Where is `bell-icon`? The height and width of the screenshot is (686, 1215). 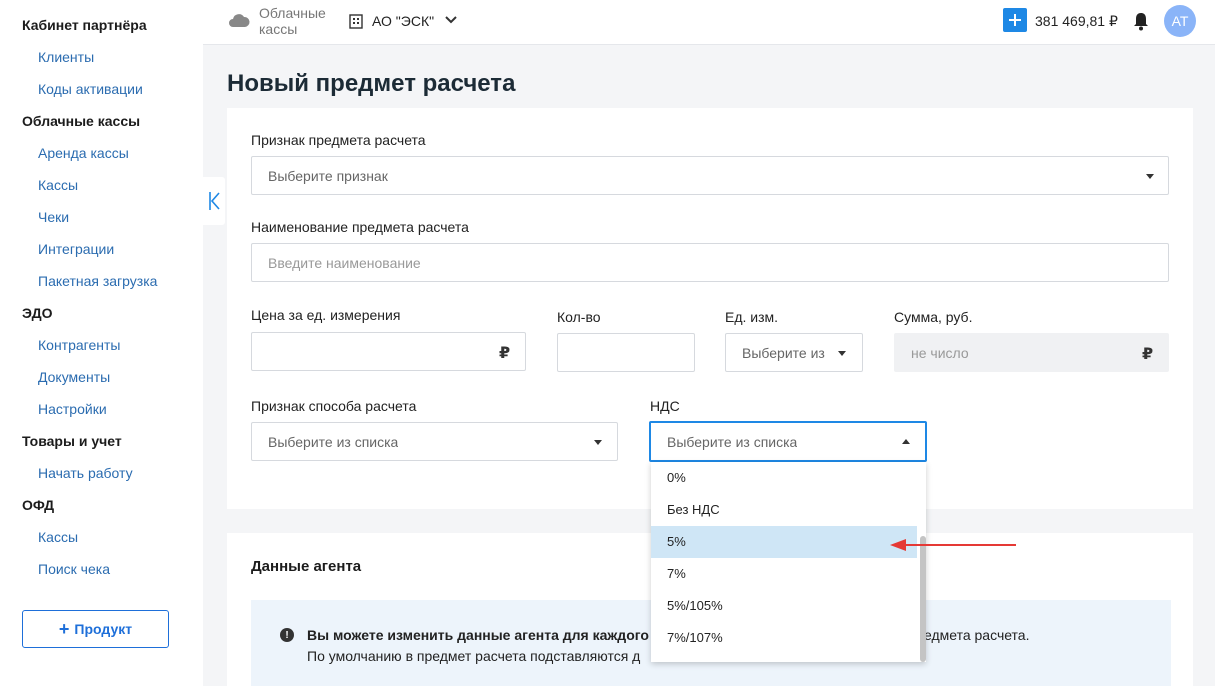
bell-icon is located at coordinates (1141, 21).